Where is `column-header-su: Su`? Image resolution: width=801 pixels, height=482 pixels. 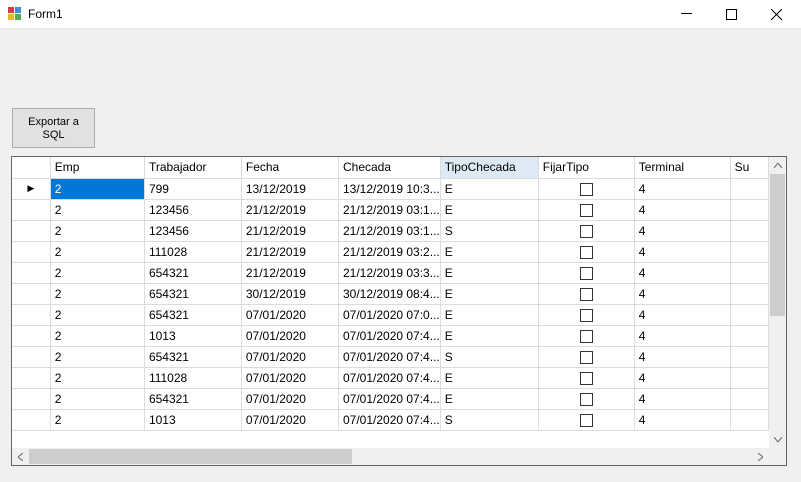 column-header-su: Su is located at coordinates (749, 168).